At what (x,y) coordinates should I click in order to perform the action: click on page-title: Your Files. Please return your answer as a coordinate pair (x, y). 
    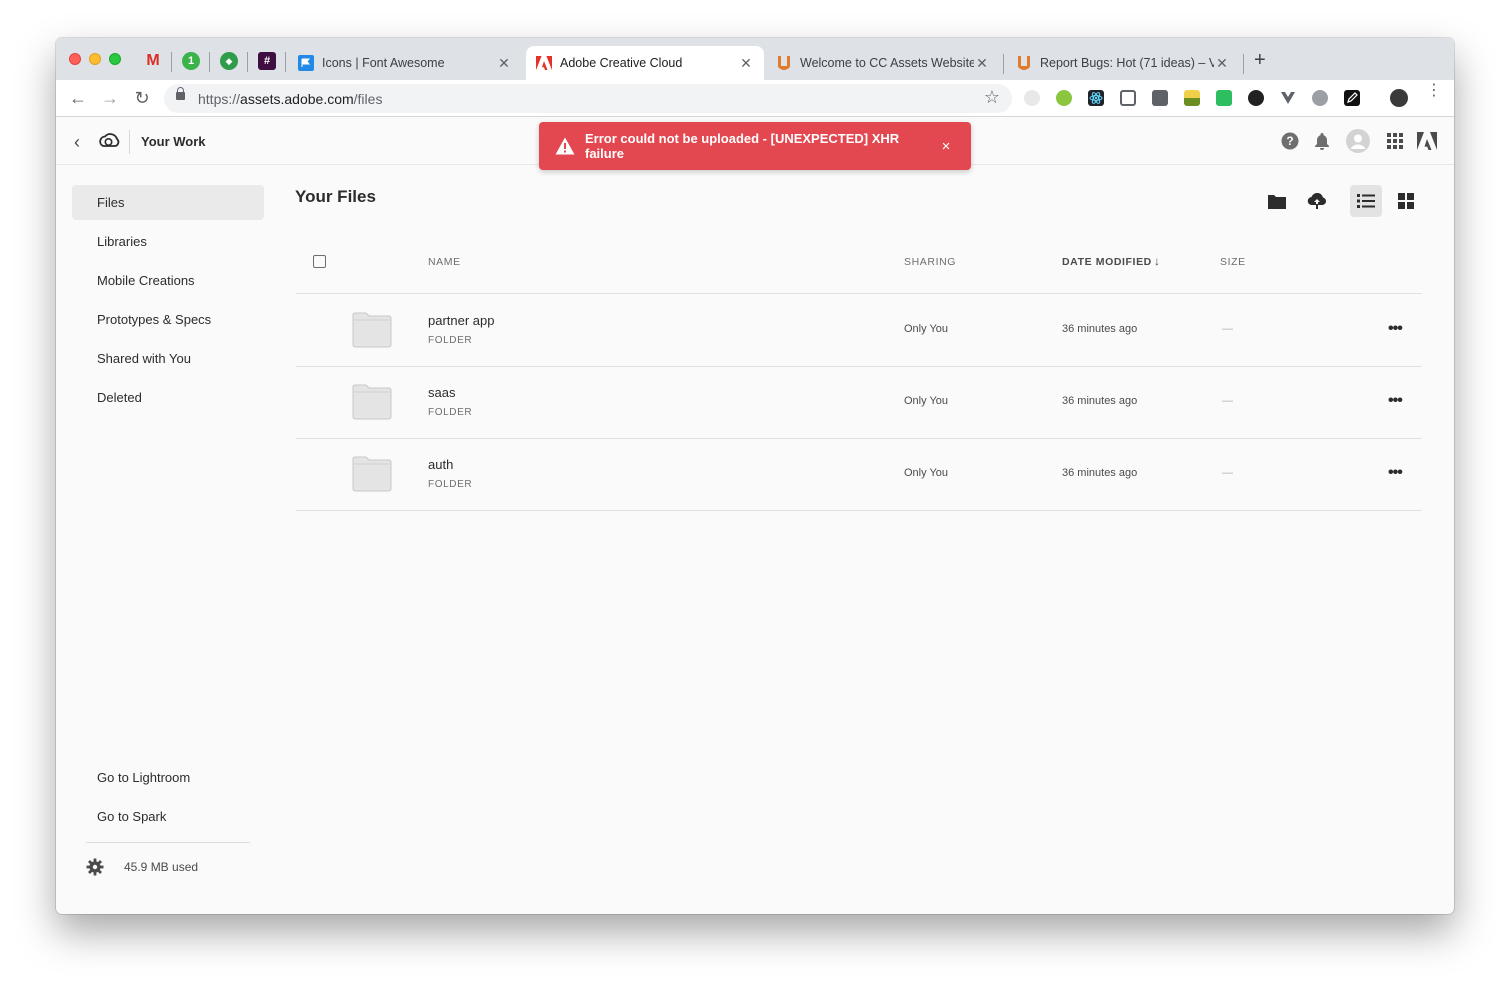
    Looking at the image, I should click on (335, 196).